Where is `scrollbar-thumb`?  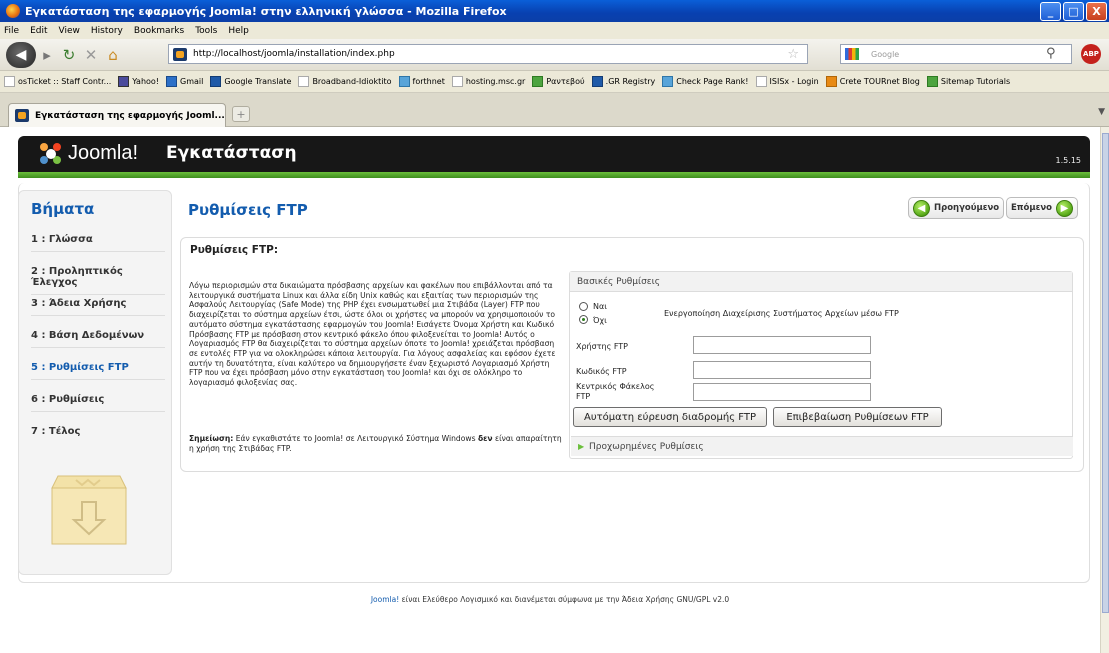 scrollbar-thumb is located at coordinates (1105, 373).